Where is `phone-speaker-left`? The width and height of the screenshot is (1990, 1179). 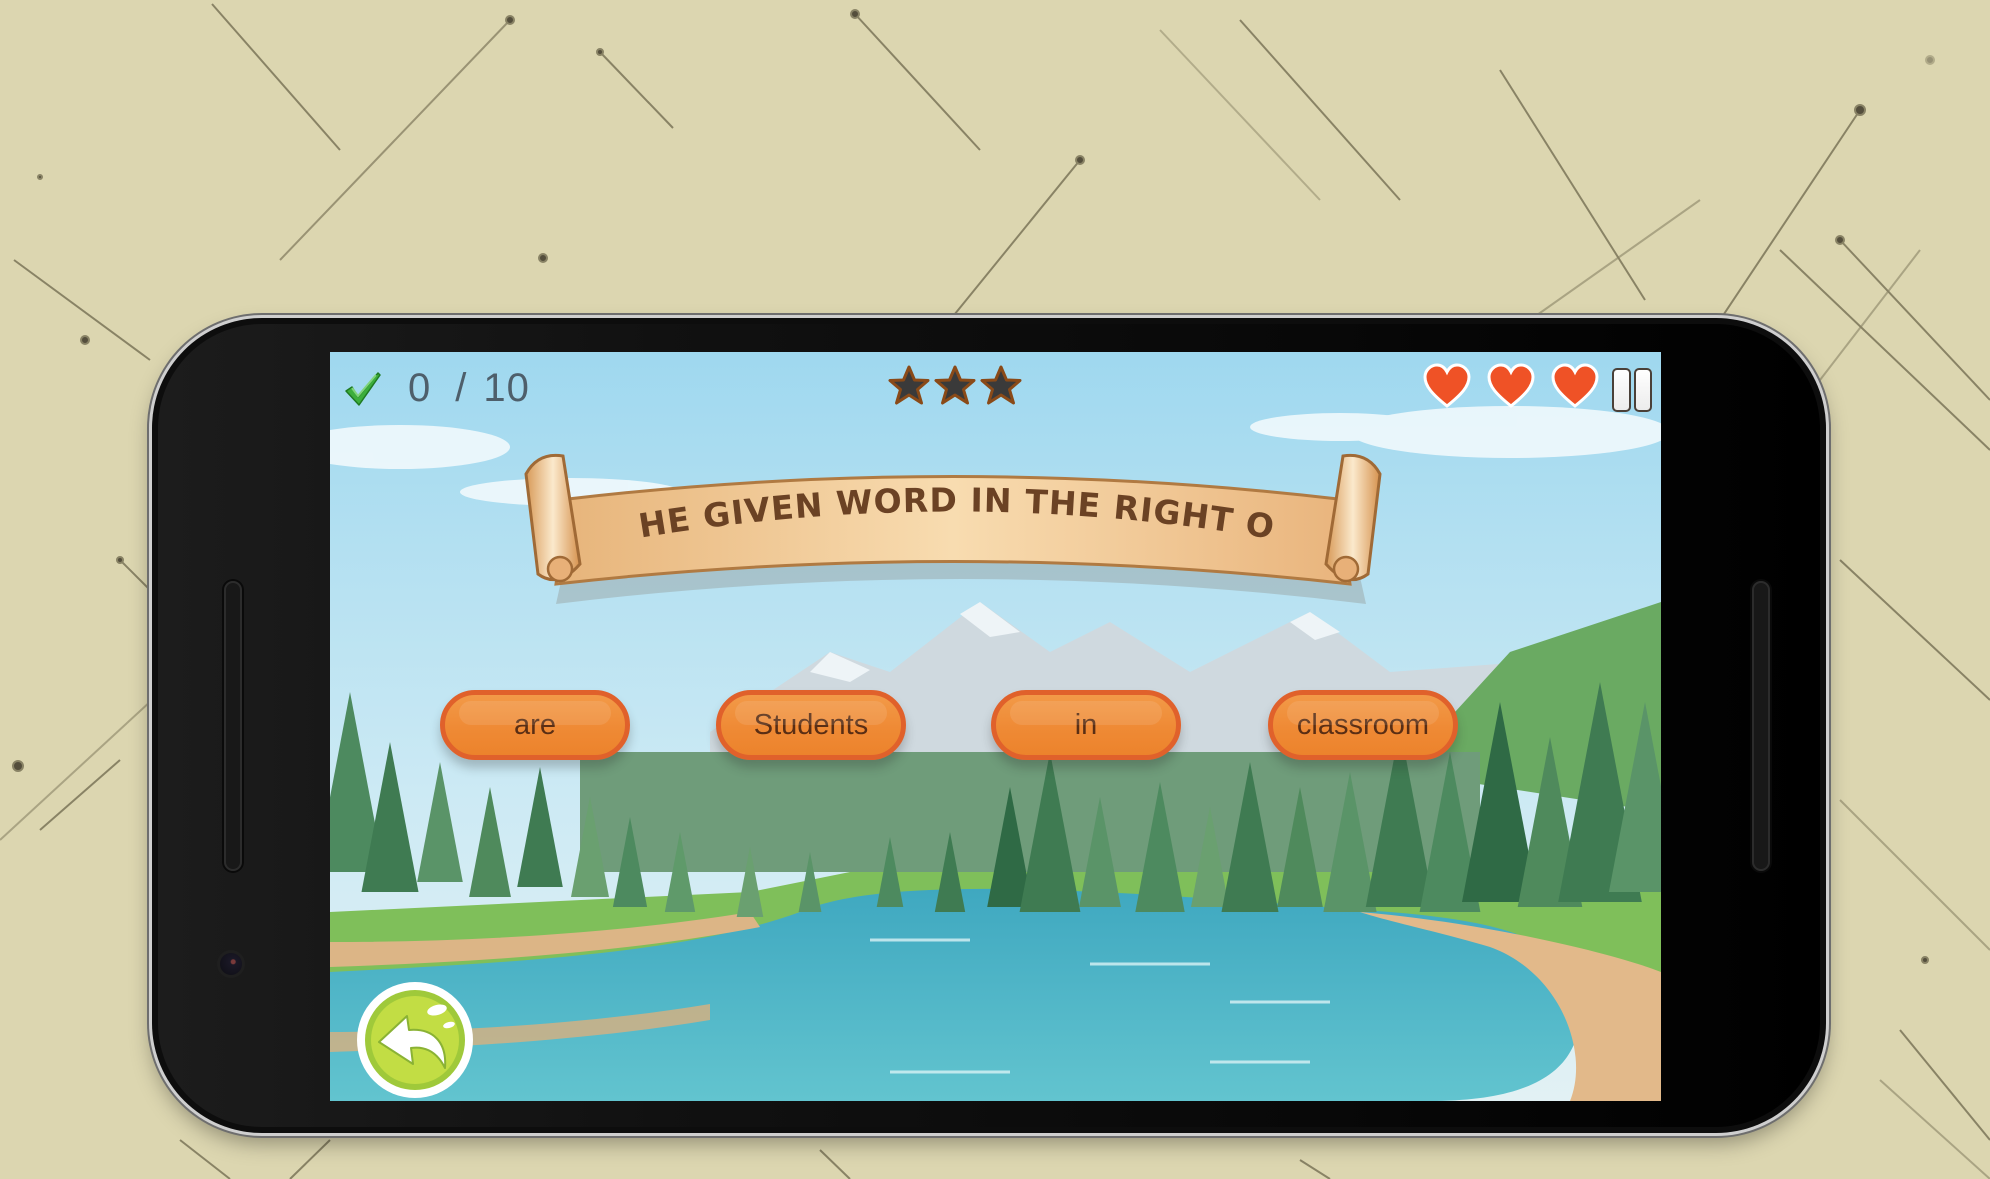
phone-speaker-left is located at coordinates (233, 726).